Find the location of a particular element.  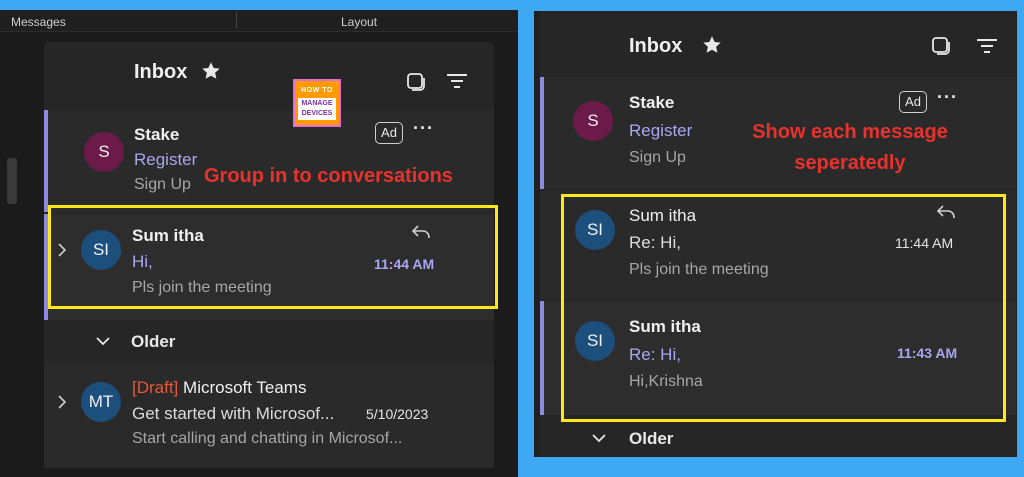

timestamp: 5/10/2023 is located at coordinates (397, 414).